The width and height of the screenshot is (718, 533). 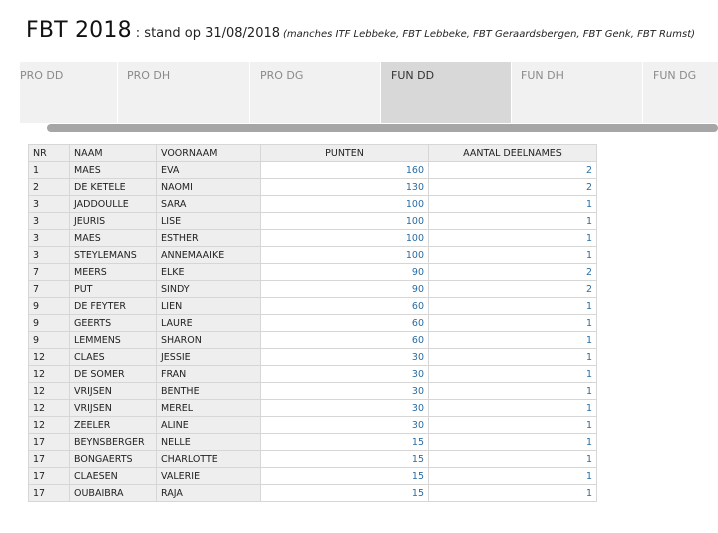 What do you see at coordinates (312, 255) in the screenshot?
I see `table-row: 3 STEYLEMANS ANNEMAAIKE 100 1` at bounding box center [312, 255].